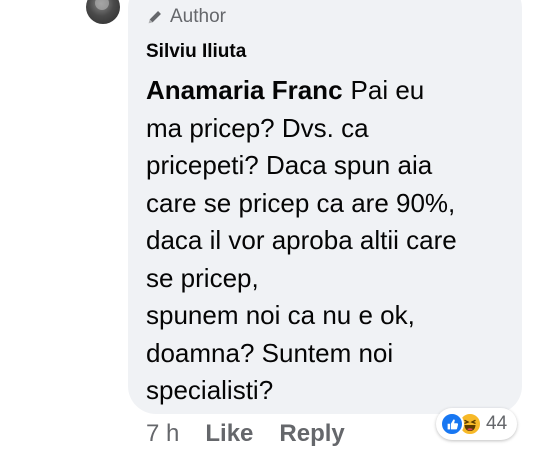 The image size is (540, 467). I want to click on mentioned-user: Anamaria Franc, so click(244, 90).